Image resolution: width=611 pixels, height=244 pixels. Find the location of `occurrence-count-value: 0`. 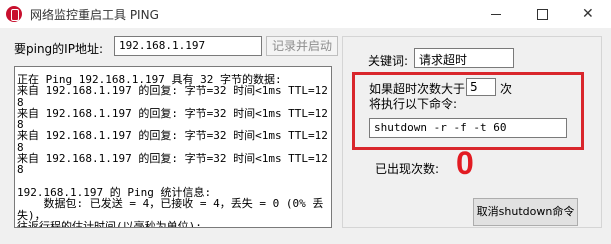

occurrence-count-value: 0 is located at coordinates (465, 163).